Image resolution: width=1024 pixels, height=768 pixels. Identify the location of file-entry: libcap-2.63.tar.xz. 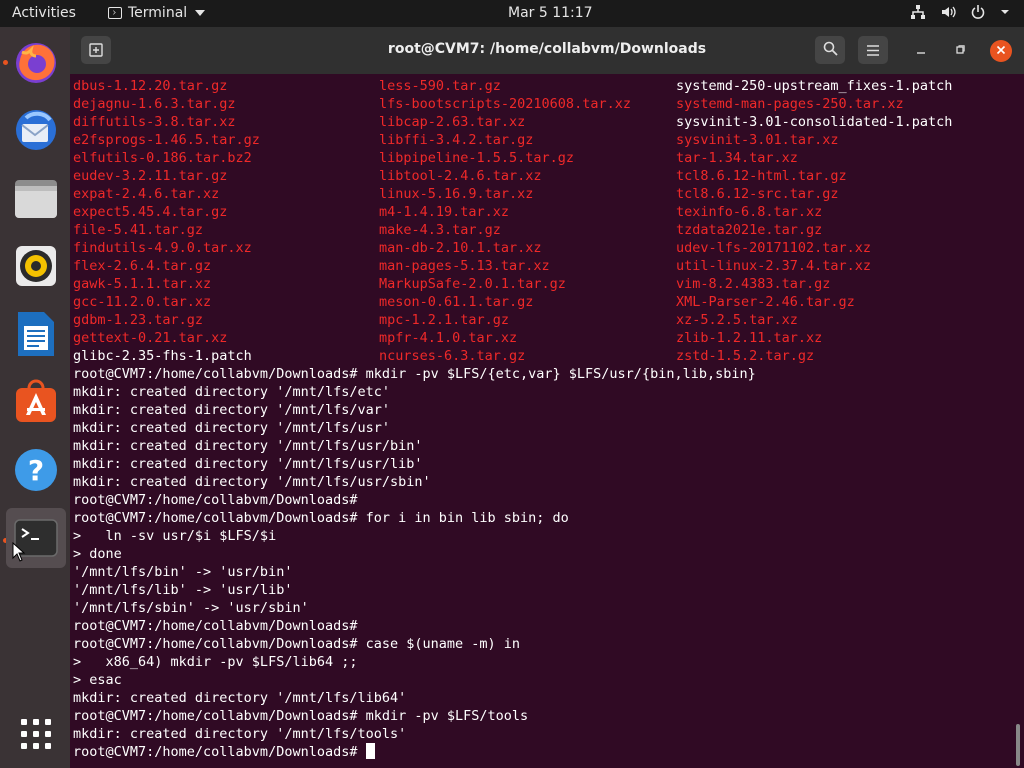
(452, 122).